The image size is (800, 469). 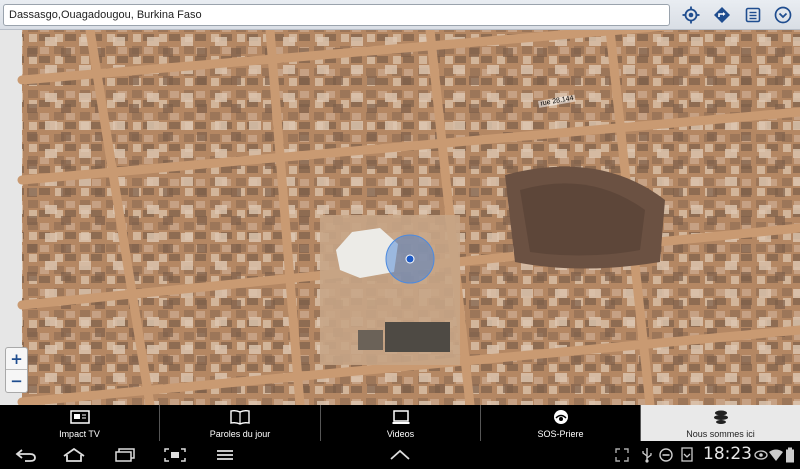 I want to click on menu-button, so click(x=225, y=455).